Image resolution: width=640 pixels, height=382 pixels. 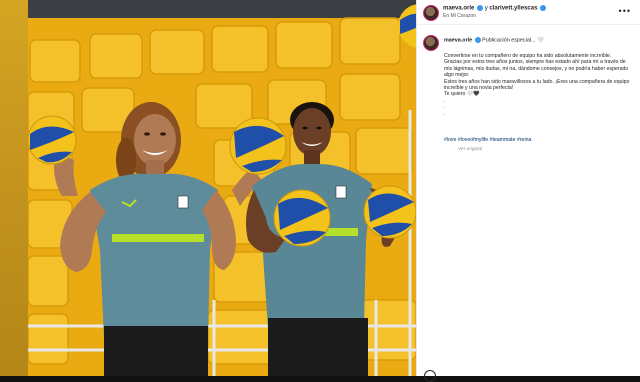 What do you see at coordinates (470, 149) in the screenshot?
I see `see-original-link: Ver original` at bounding box center [470, 149].